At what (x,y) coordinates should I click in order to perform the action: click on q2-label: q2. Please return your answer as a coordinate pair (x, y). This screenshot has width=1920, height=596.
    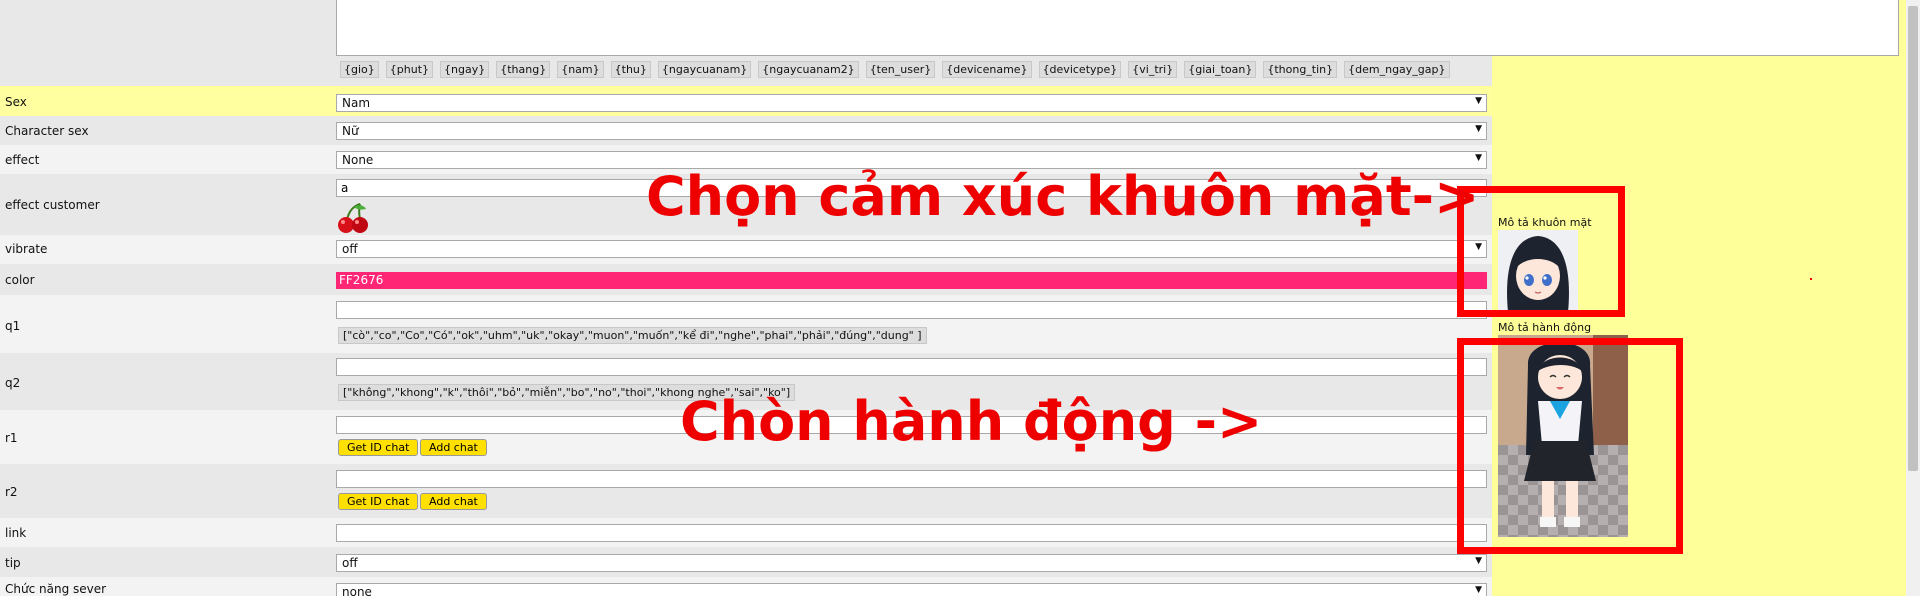
    Looking at the image, I should click on (13, 383).